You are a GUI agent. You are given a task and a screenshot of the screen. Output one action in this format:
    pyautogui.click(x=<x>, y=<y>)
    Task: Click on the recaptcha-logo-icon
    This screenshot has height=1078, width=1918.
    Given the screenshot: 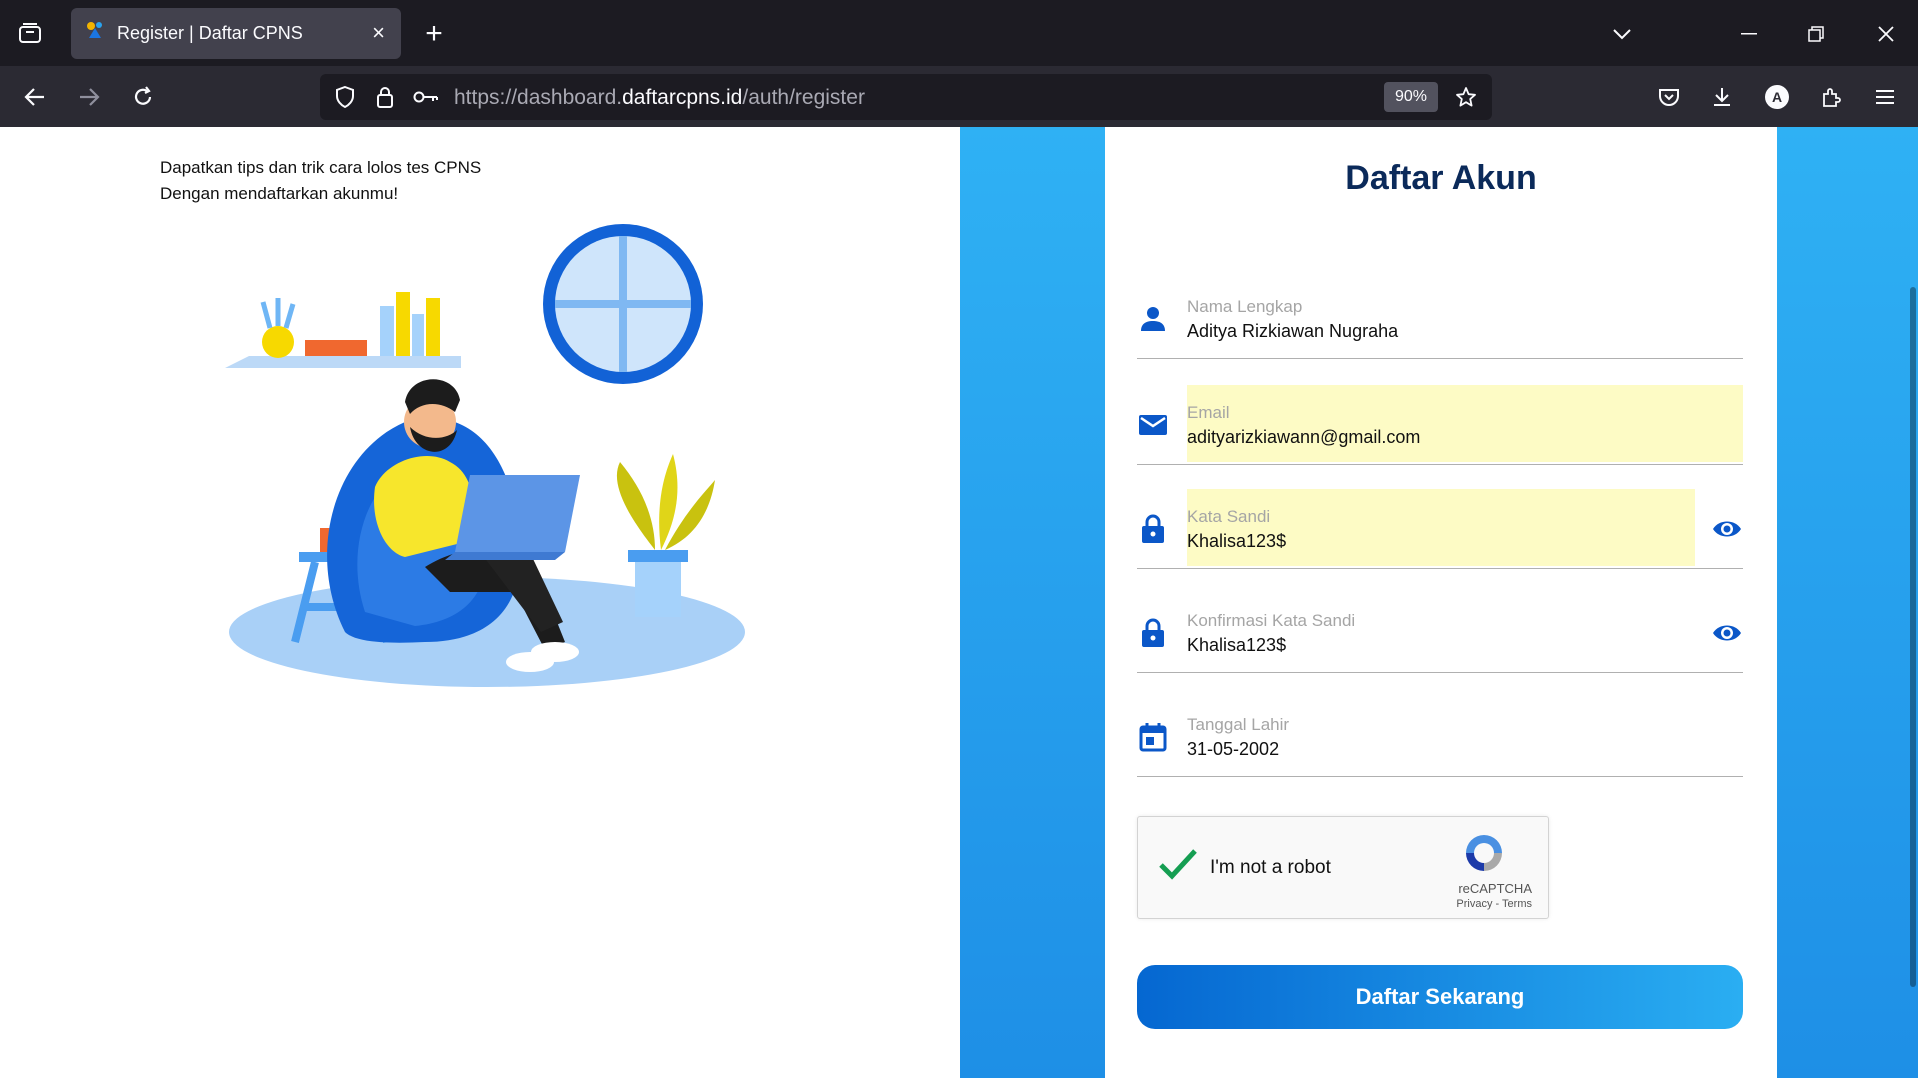 What is the action you would take?
    pyautogui.click(x=1484, y=853)
    